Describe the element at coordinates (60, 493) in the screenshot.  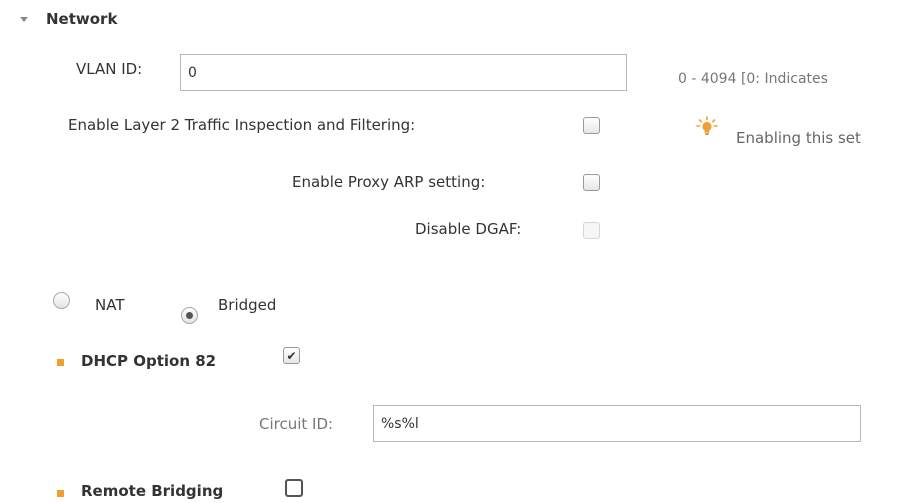
I see `remote-bridging-bullet-icon` at that location.